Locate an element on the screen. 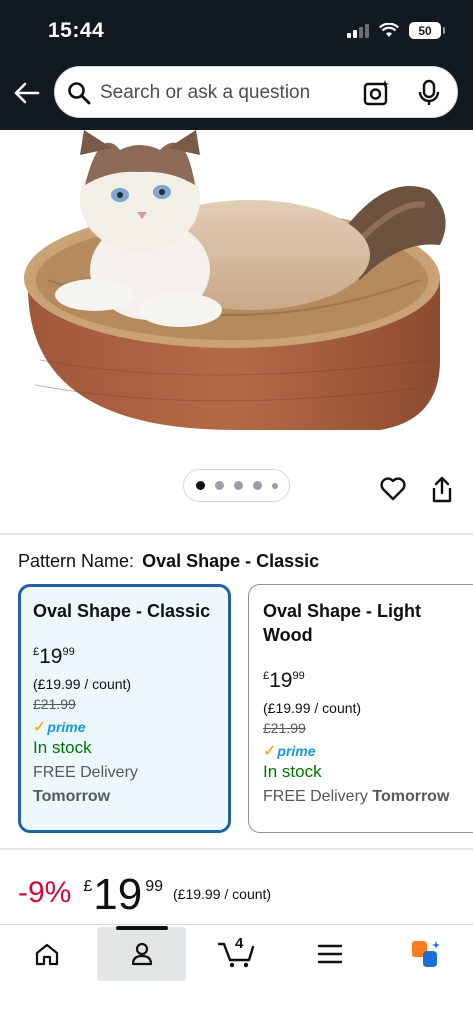 This screenshot has height=1024, width=473. microphone-icon is located at coordinates (429, 92).